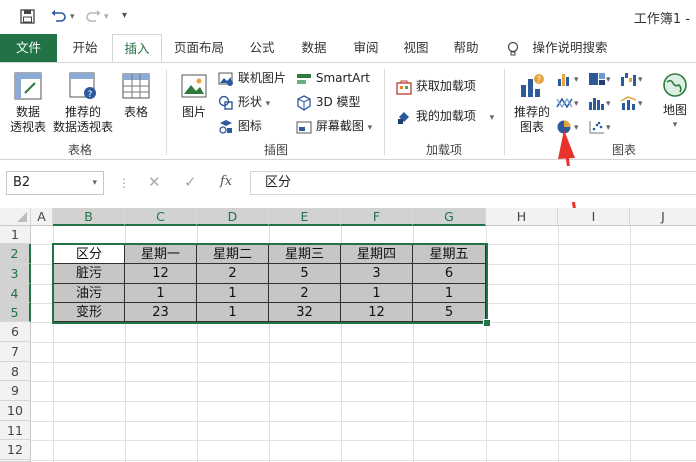  What do you see at coordinates (249, 126) in the screenshot?
I see `icons-label: 图标` at bounding box center [249, 126].